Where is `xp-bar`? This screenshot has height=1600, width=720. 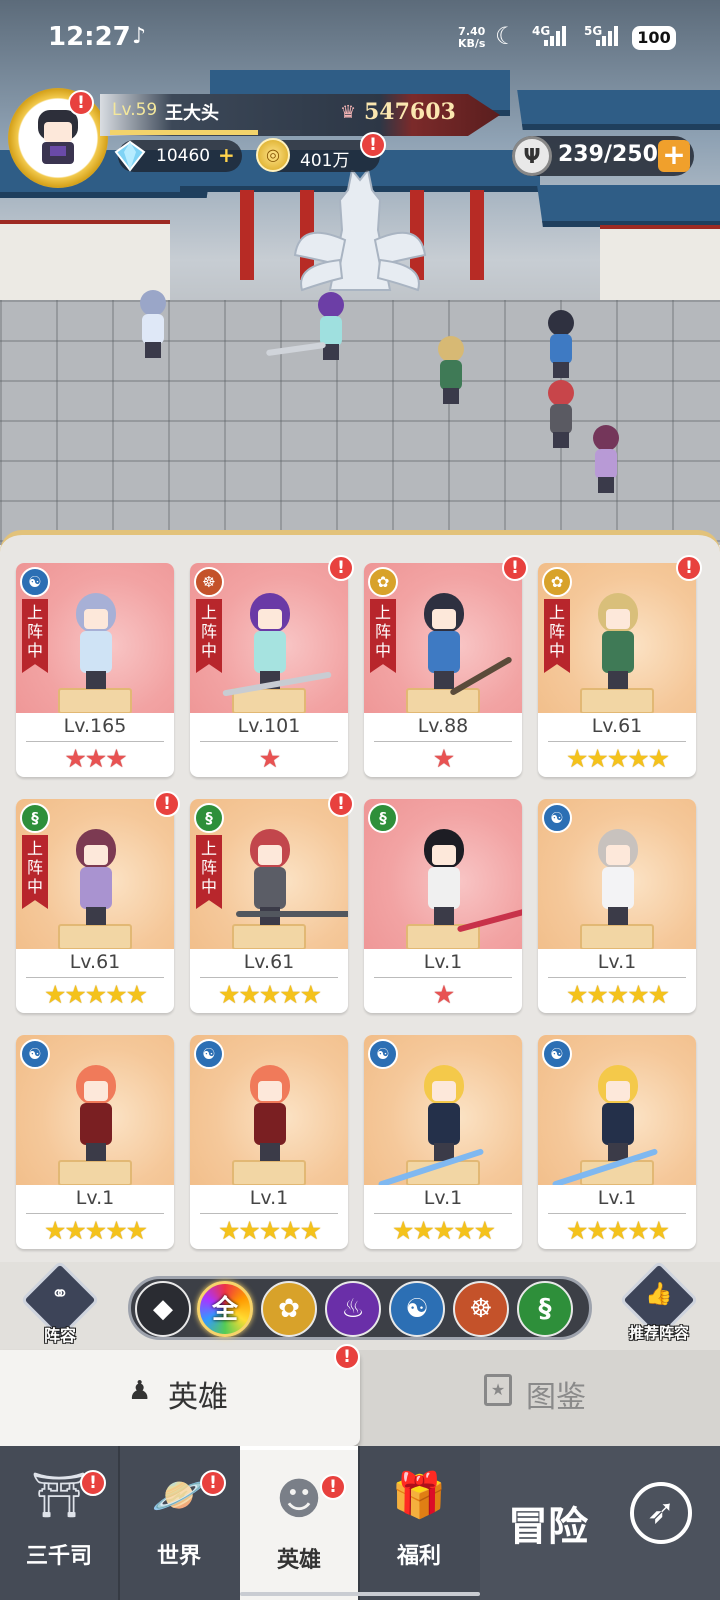
xp-bar is located at coordinates (205, 132).